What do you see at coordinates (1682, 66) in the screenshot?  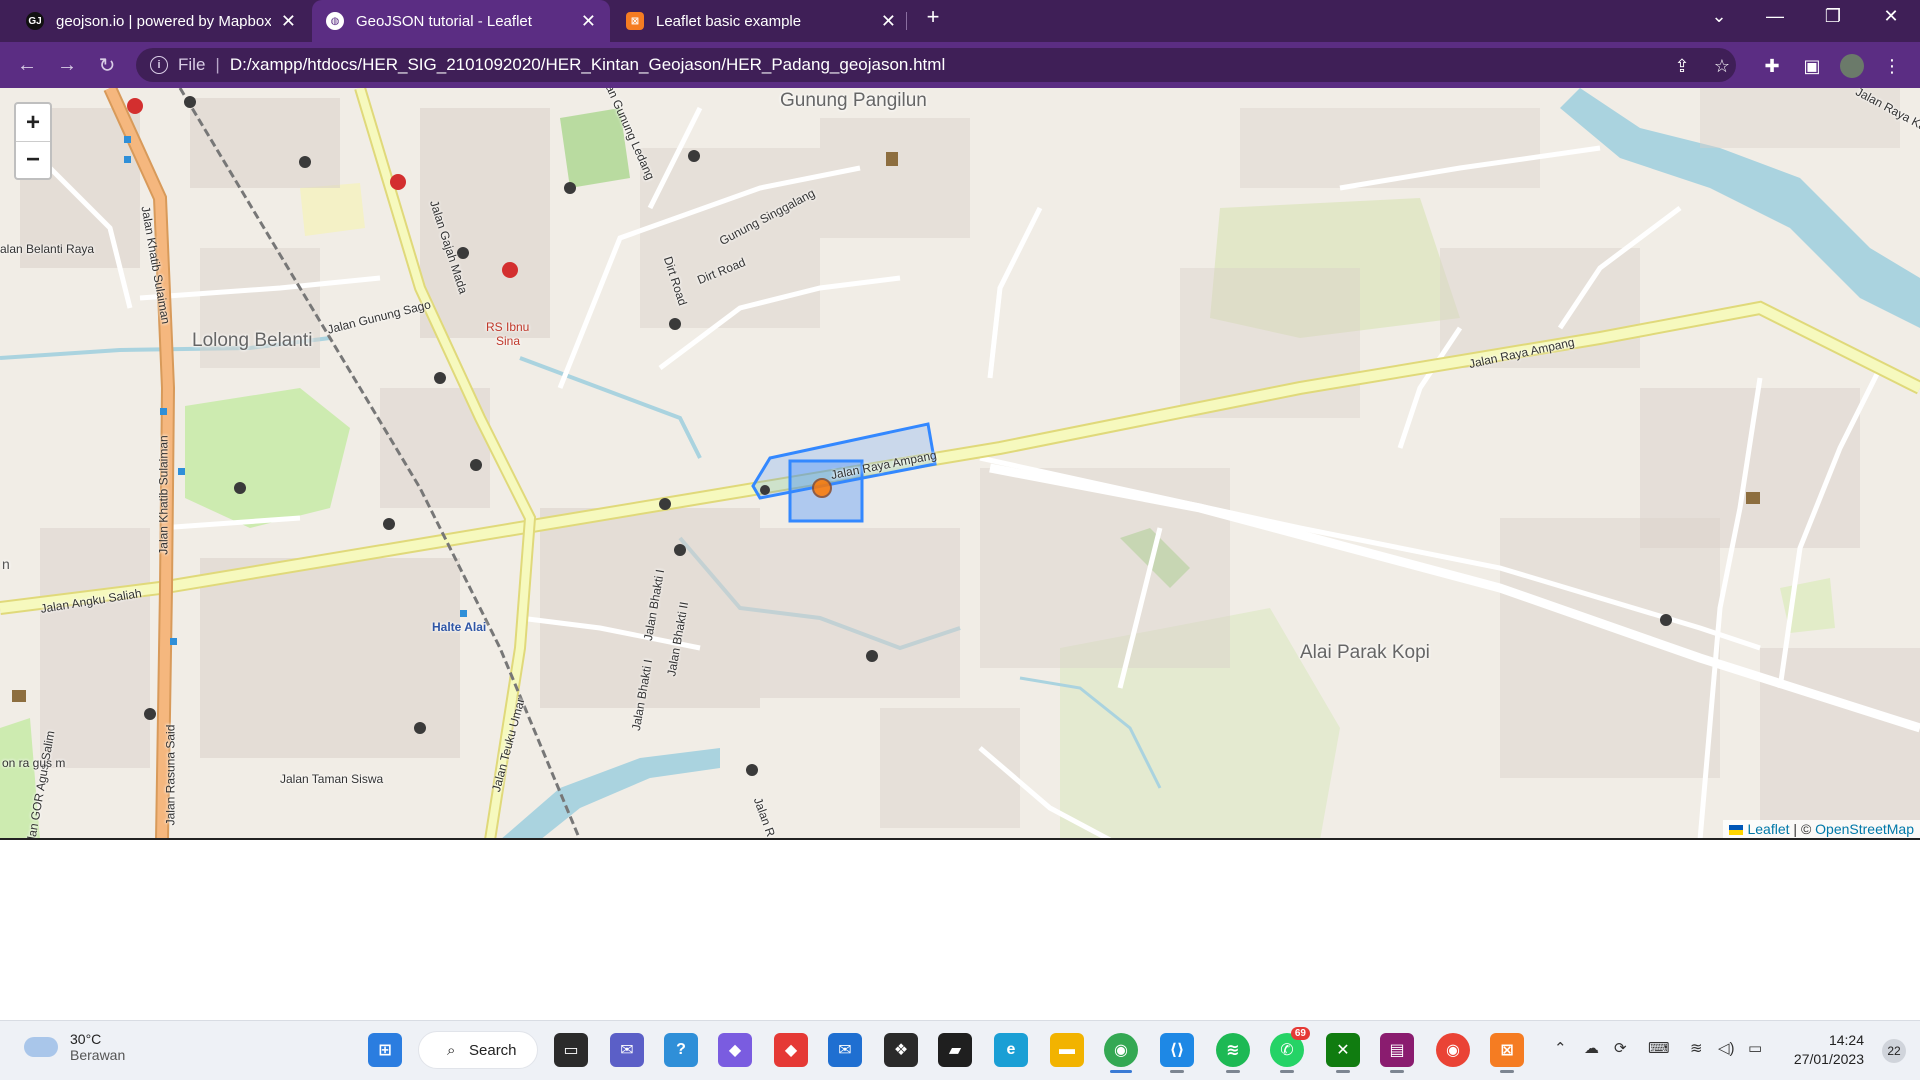 I see `share-icon: ⇪` at bounding box center [1682, 66].